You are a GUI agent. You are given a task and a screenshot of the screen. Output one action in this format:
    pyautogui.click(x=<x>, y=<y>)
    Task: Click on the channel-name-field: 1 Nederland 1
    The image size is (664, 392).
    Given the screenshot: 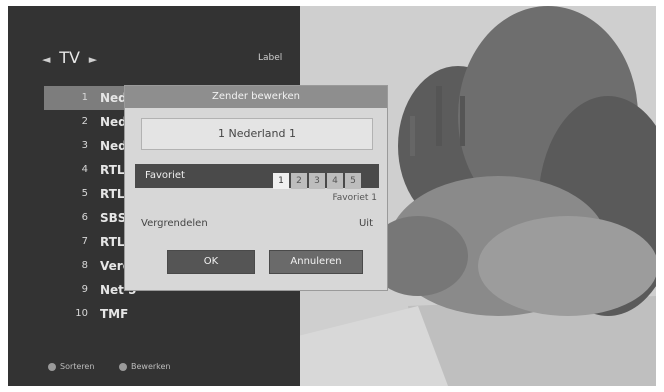 What is the action you would take?
    pyautogui.click(x=257, y=134)
    